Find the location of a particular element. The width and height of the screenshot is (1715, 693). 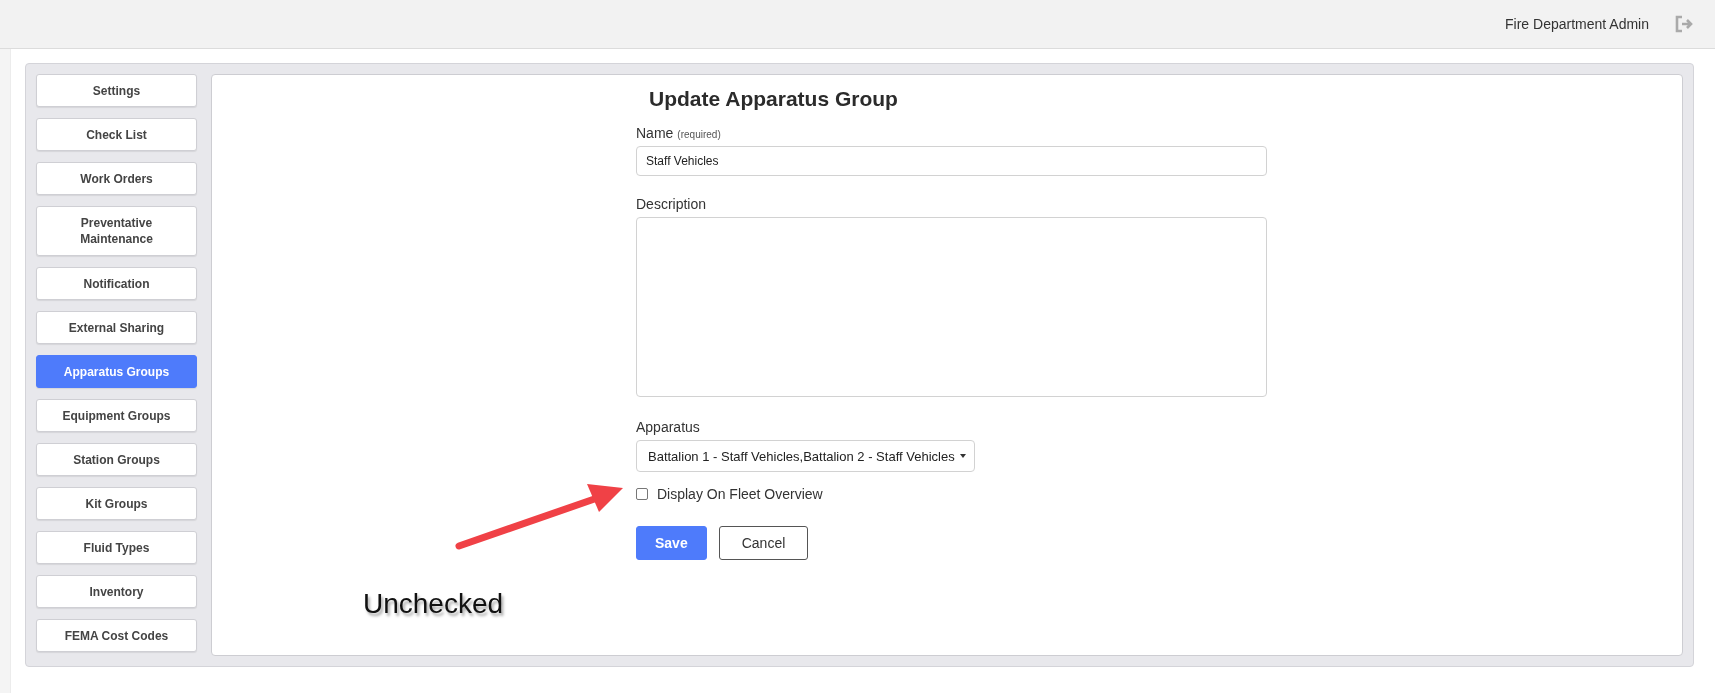

sidebar-nav-button: Preventative Maintenance is located at coordinates (116, 231).